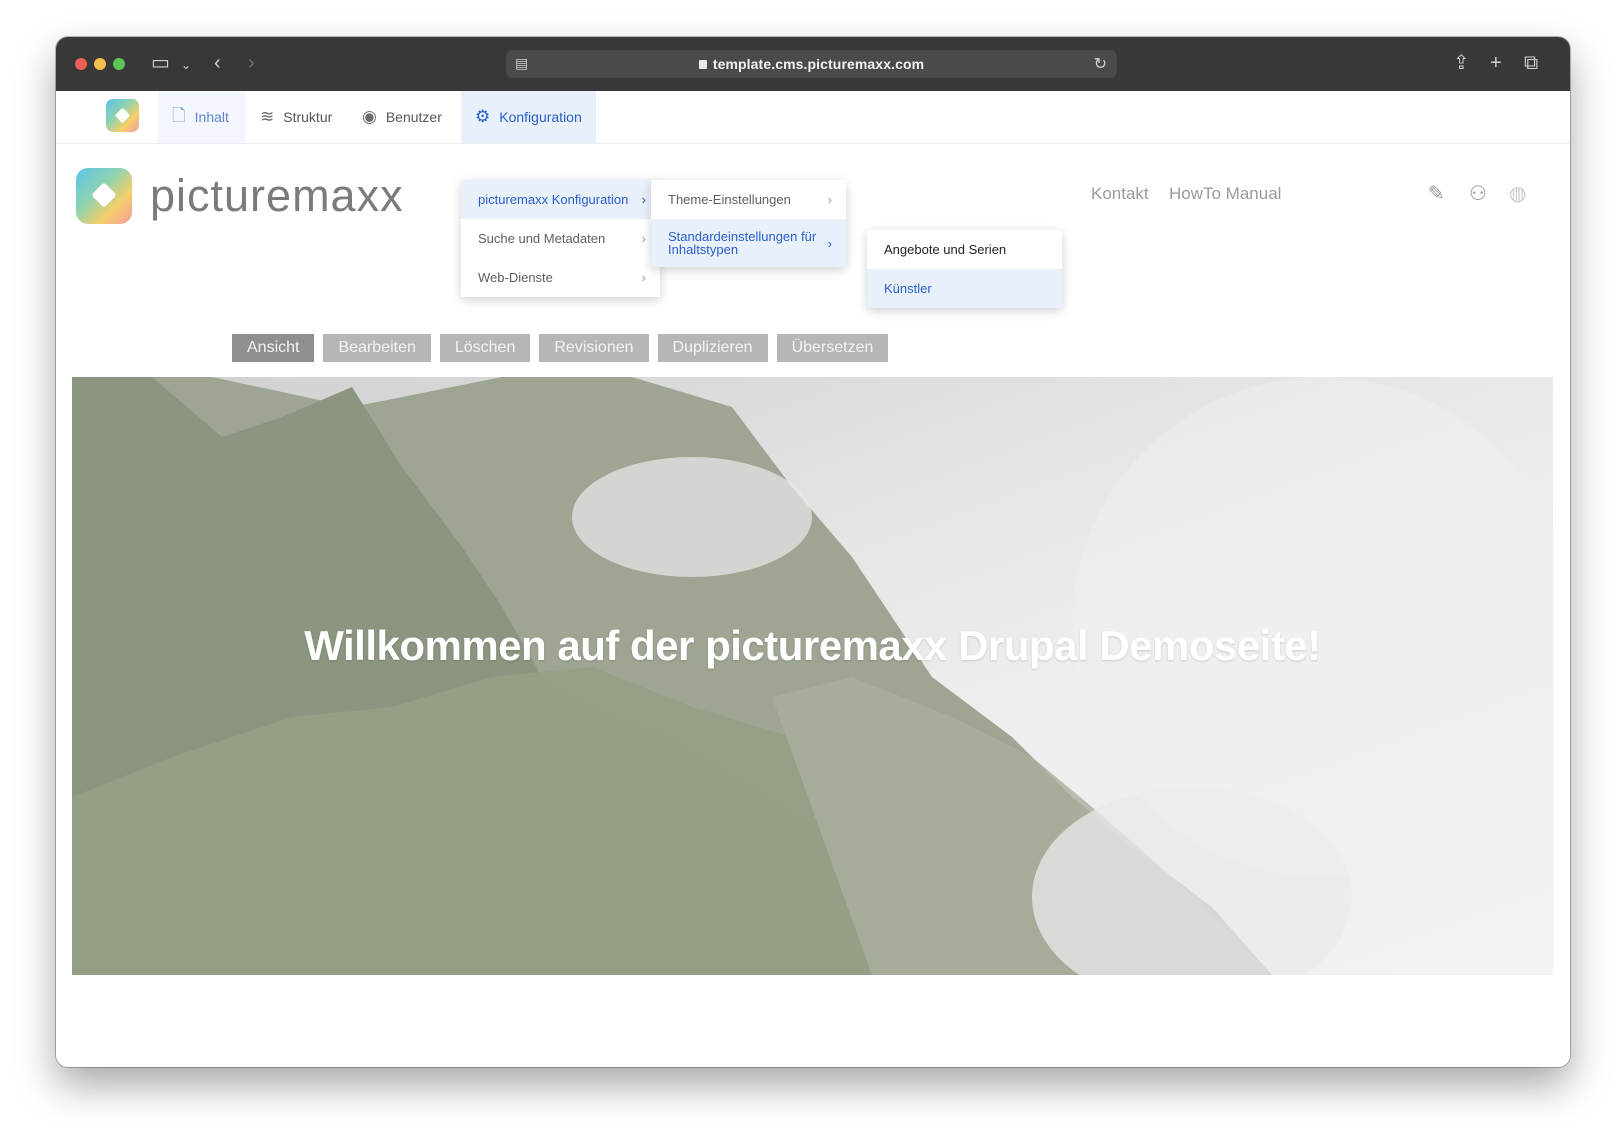  What do you see at coordinates (702, 64) in the screenshot?
I see `lock-icon` at bounding box center [702, 64].